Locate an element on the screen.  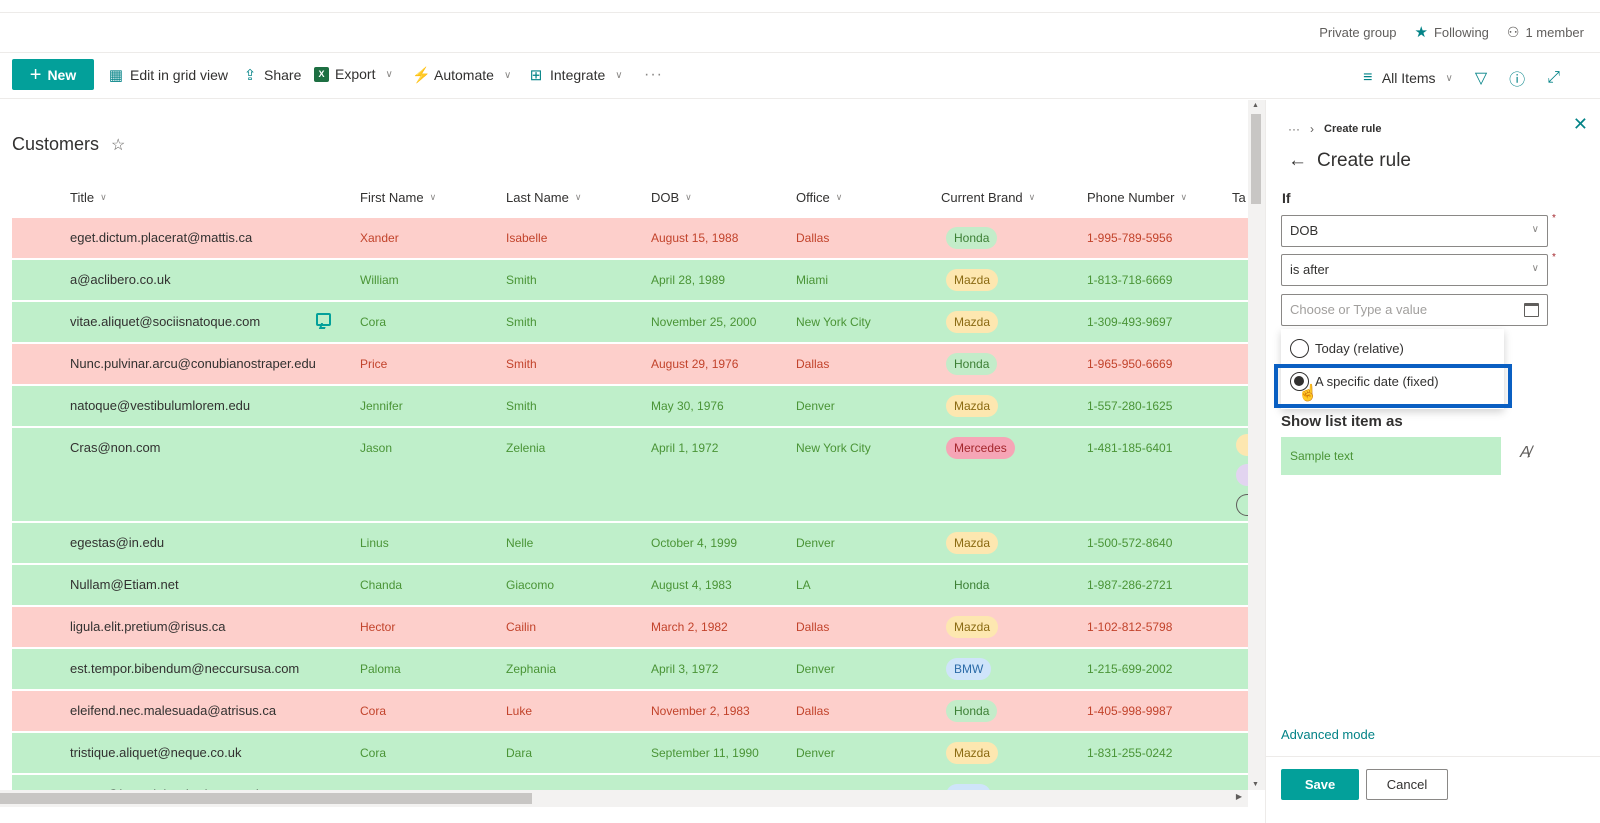
title-cell: est.tempor.bibendum@neccursusa.com is located at coordinates (184, 668).